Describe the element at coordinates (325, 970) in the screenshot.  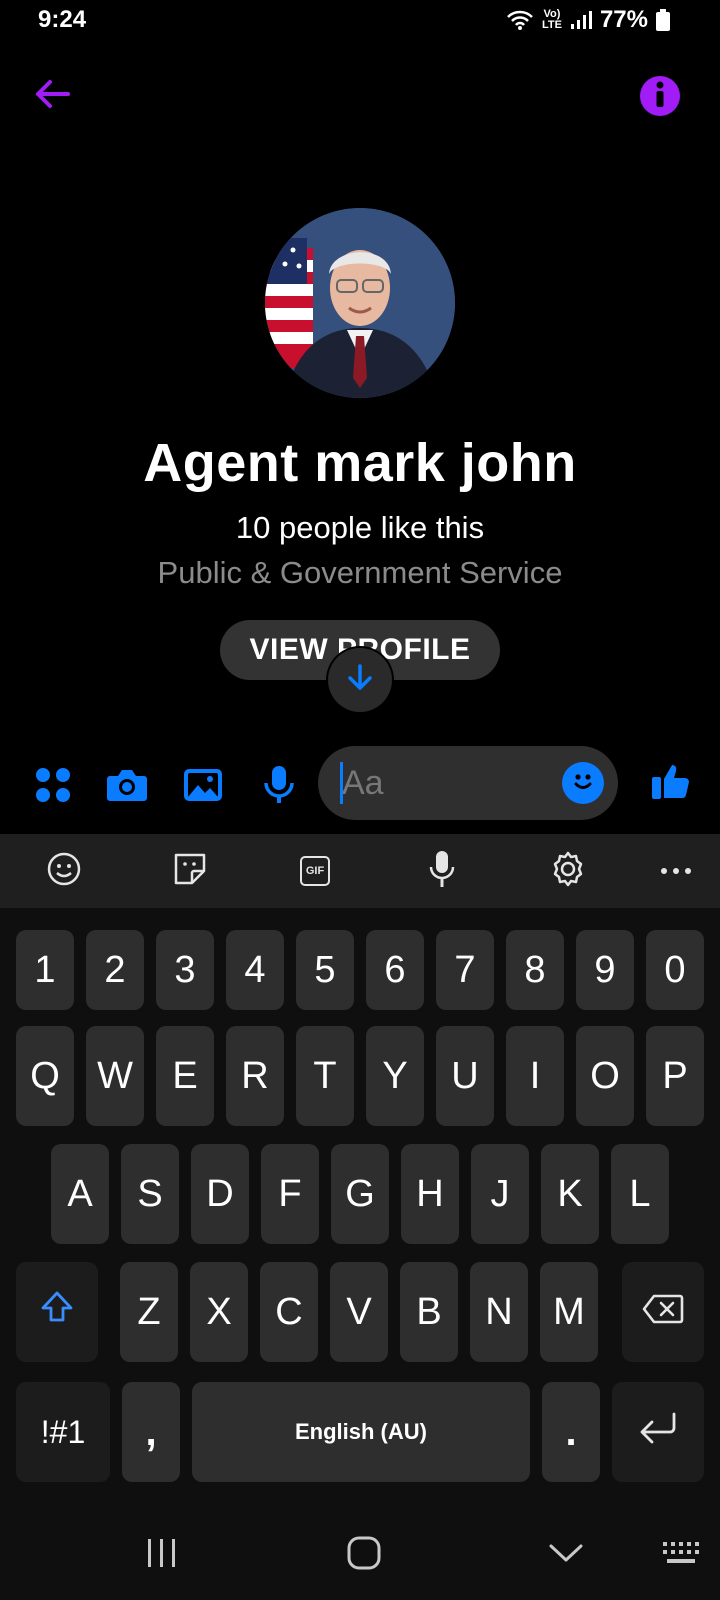
I see `key: 5` at that location.